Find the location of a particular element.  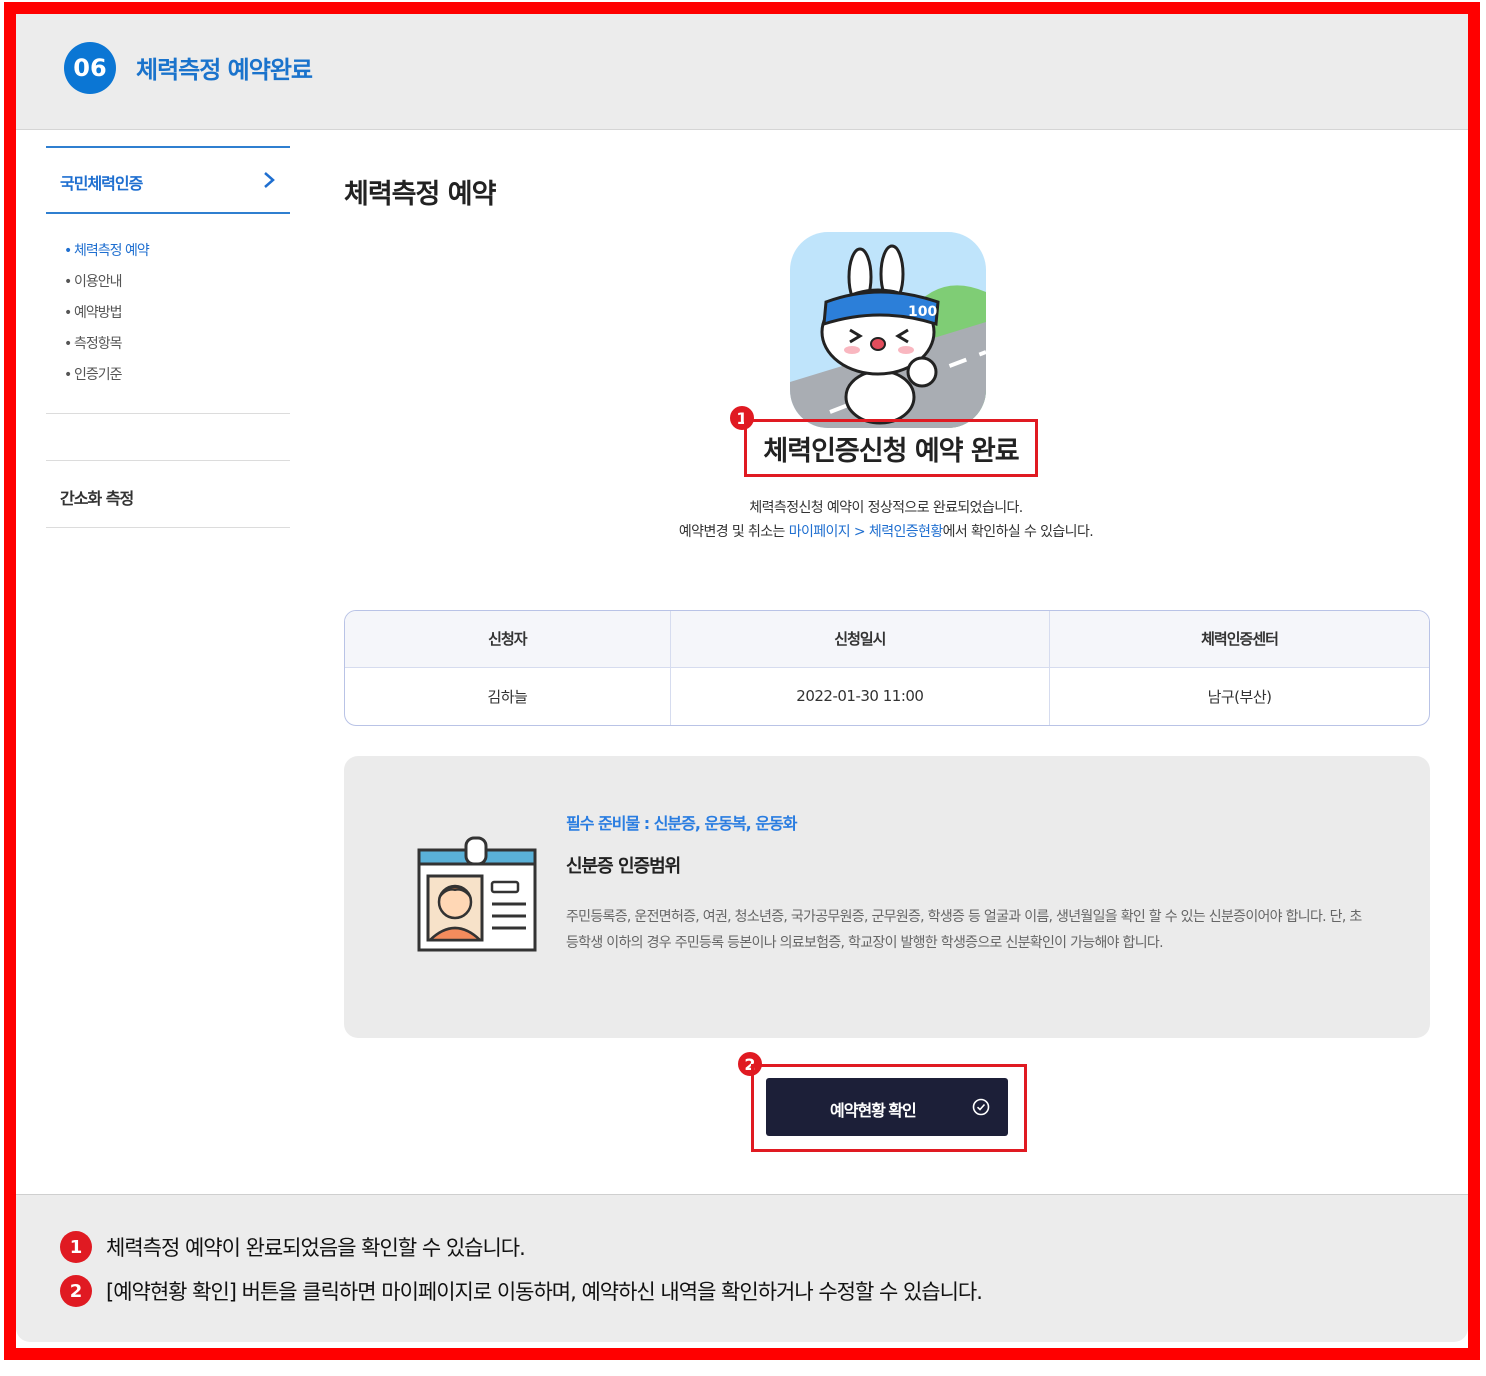

sidebar-item-simplified-measurement: 간소화 측정 is located at coordinates (168, 494).